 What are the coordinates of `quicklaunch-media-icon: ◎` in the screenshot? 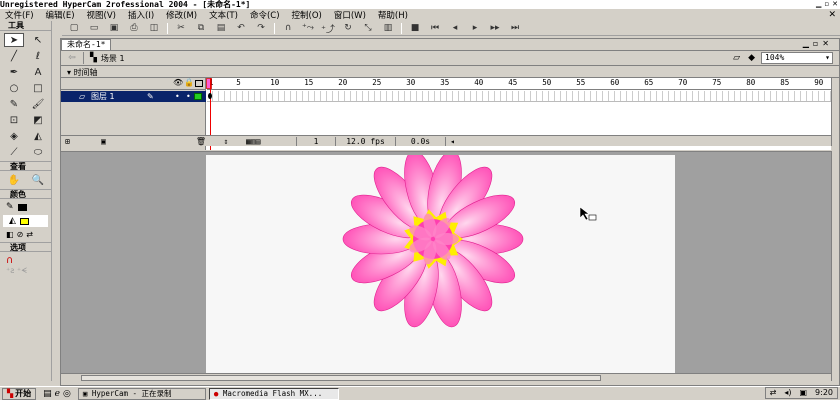 It's located at (67, 394).